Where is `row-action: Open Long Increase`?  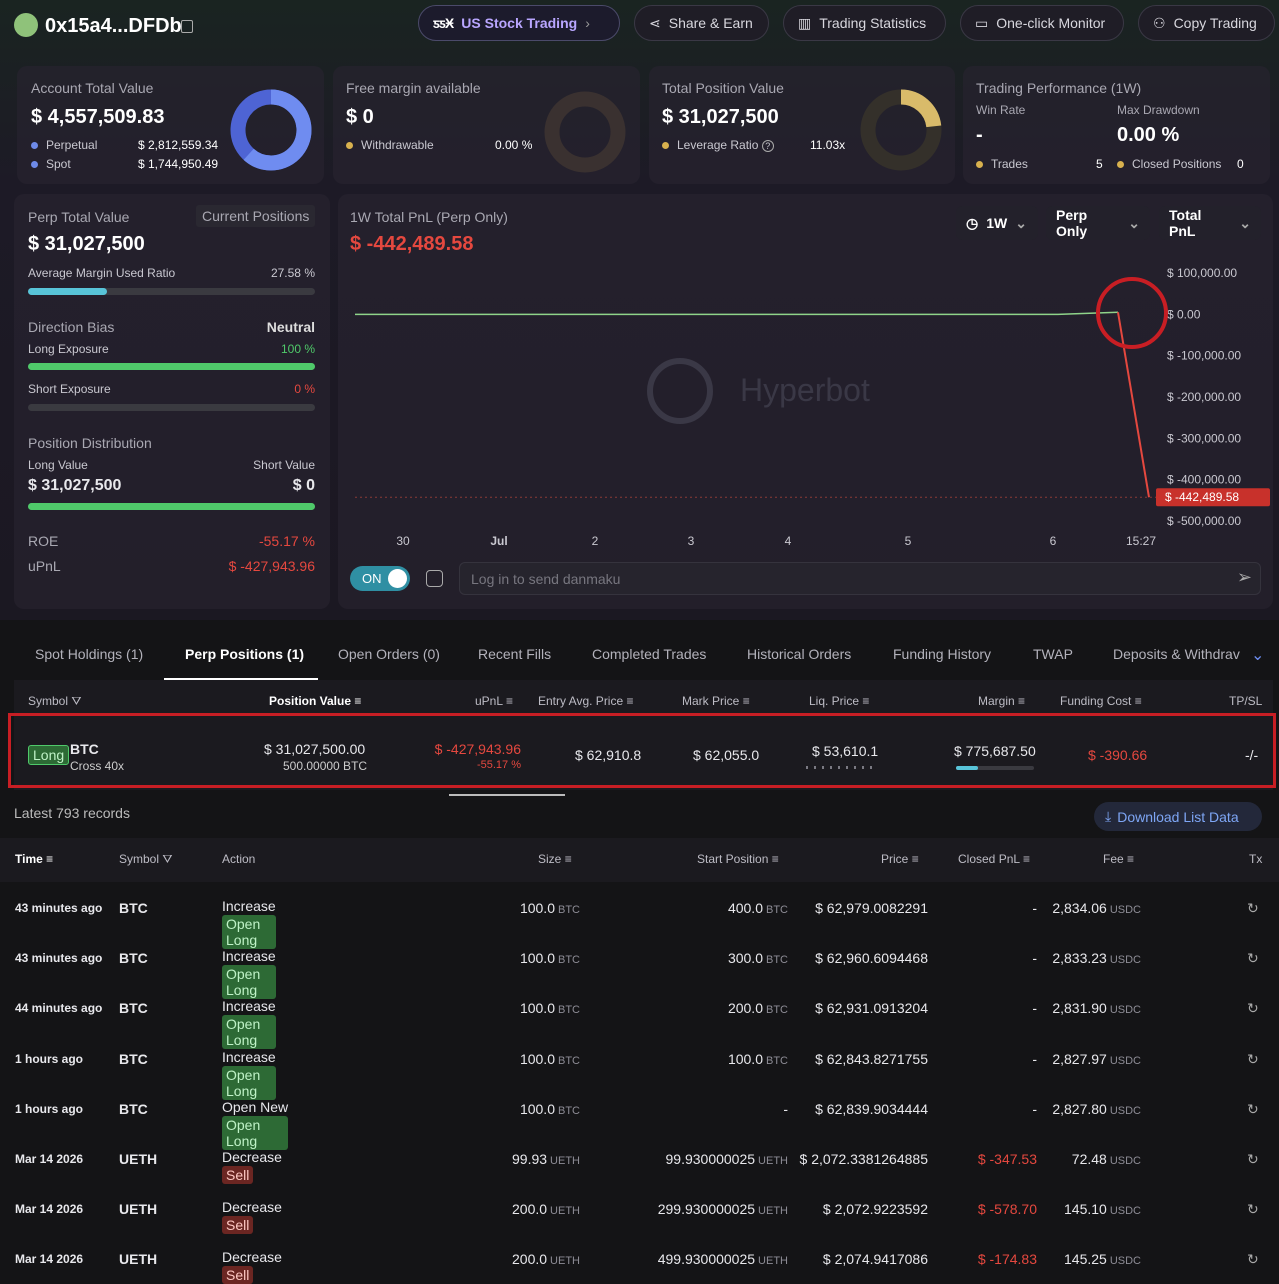
row-action: Open Long Increase is located at coordinates (249, 923).